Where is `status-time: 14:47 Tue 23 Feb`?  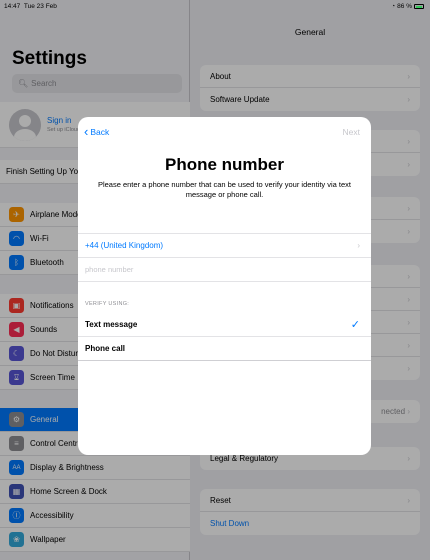
status-time: 14:47 Tue 23 Feb is located at coordinates (30, 6).